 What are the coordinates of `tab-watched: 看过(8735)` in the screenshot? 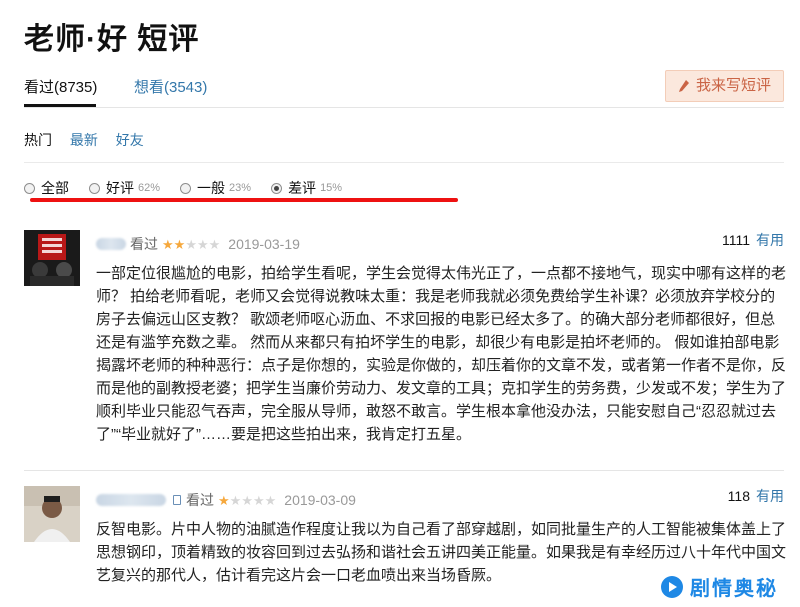 It's located at (60, 86).